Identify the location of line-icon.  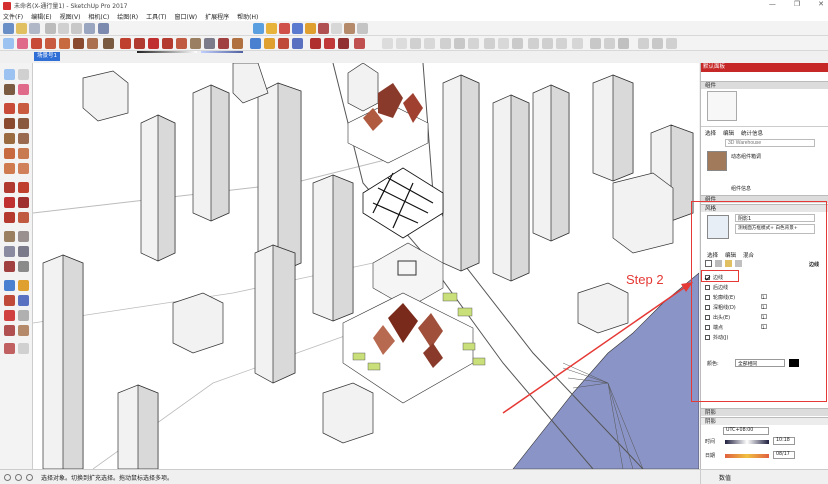
(36, 43).